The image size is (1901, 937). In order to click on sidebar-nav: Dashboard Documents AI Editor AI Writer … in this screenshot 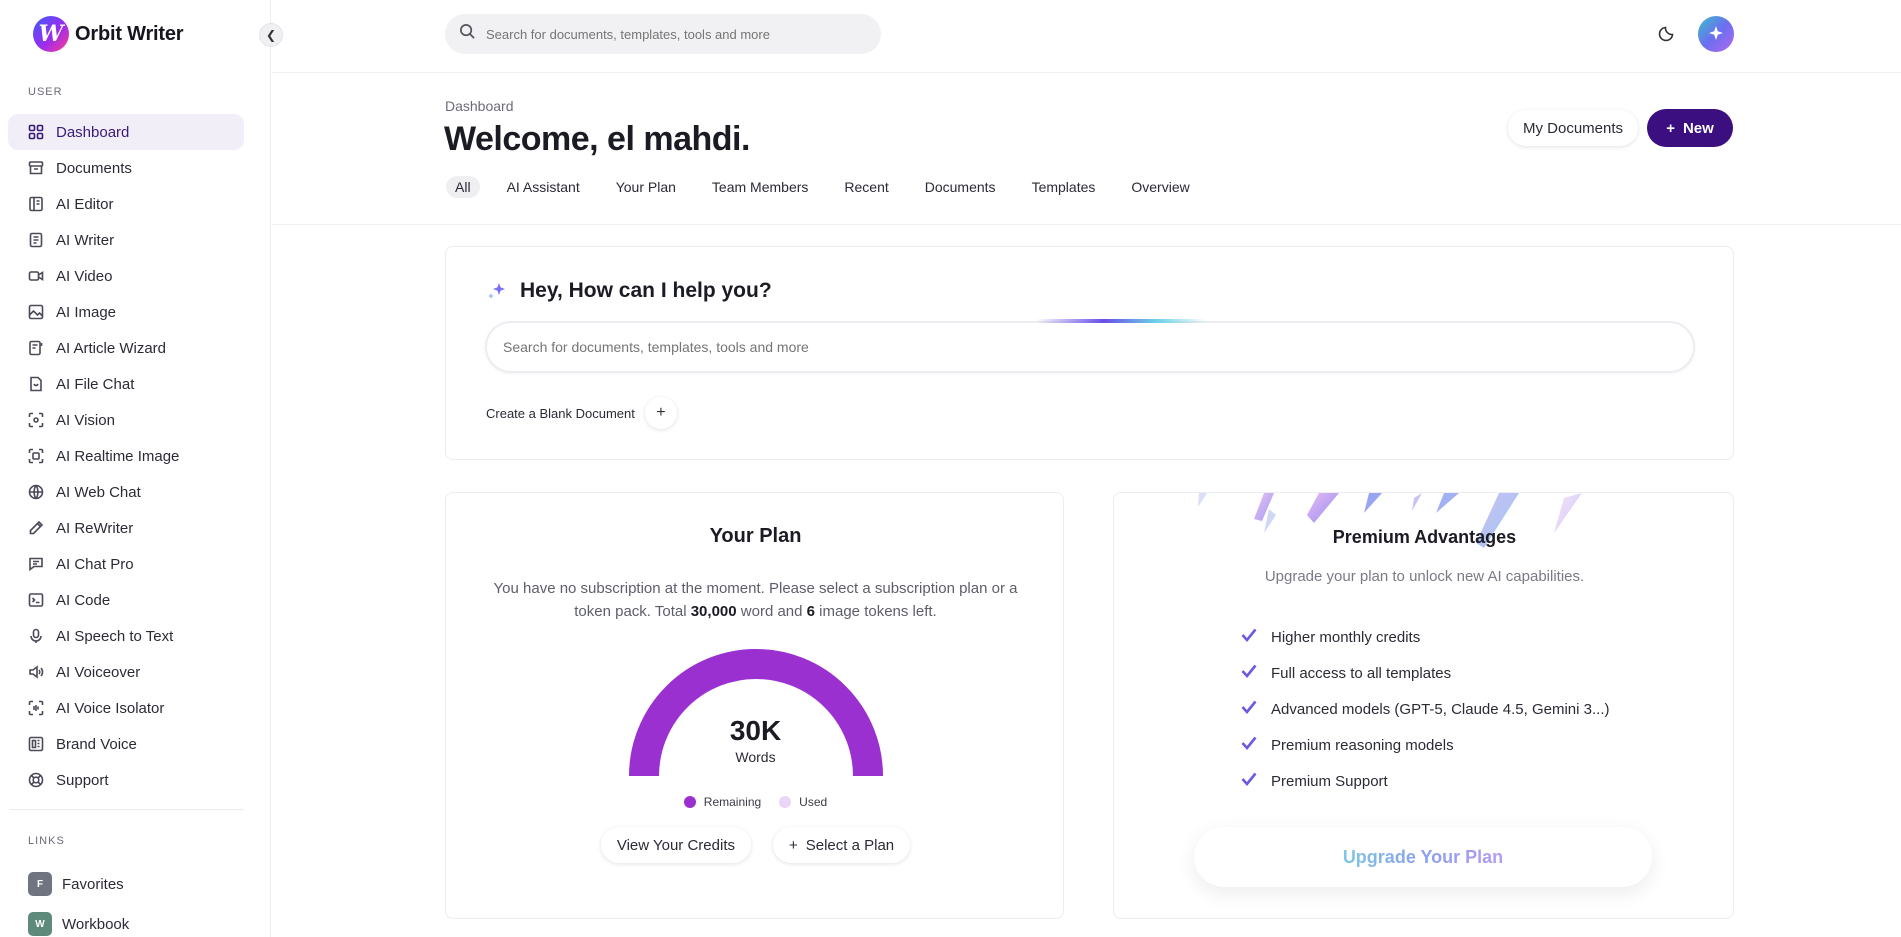, I will do `click(126, 456)`.